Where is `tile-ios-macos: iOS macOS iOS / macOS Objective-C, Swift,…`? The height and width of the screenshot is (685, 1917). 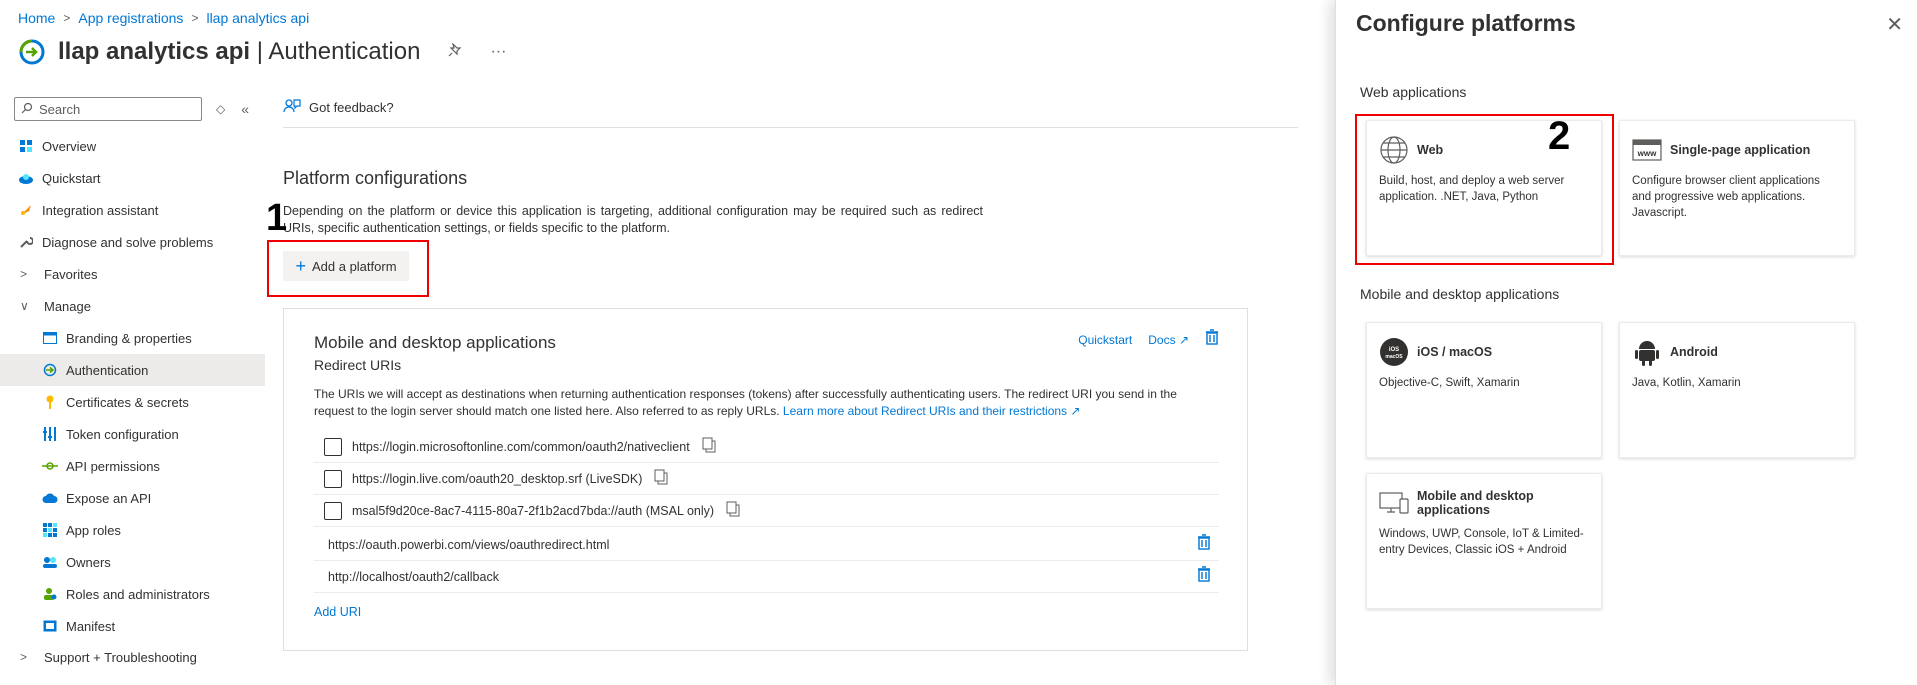 tile-ios-macos: iOS macOS iOS / macOS Objective-C, Swift,… is located at coordinates (1484, 390).